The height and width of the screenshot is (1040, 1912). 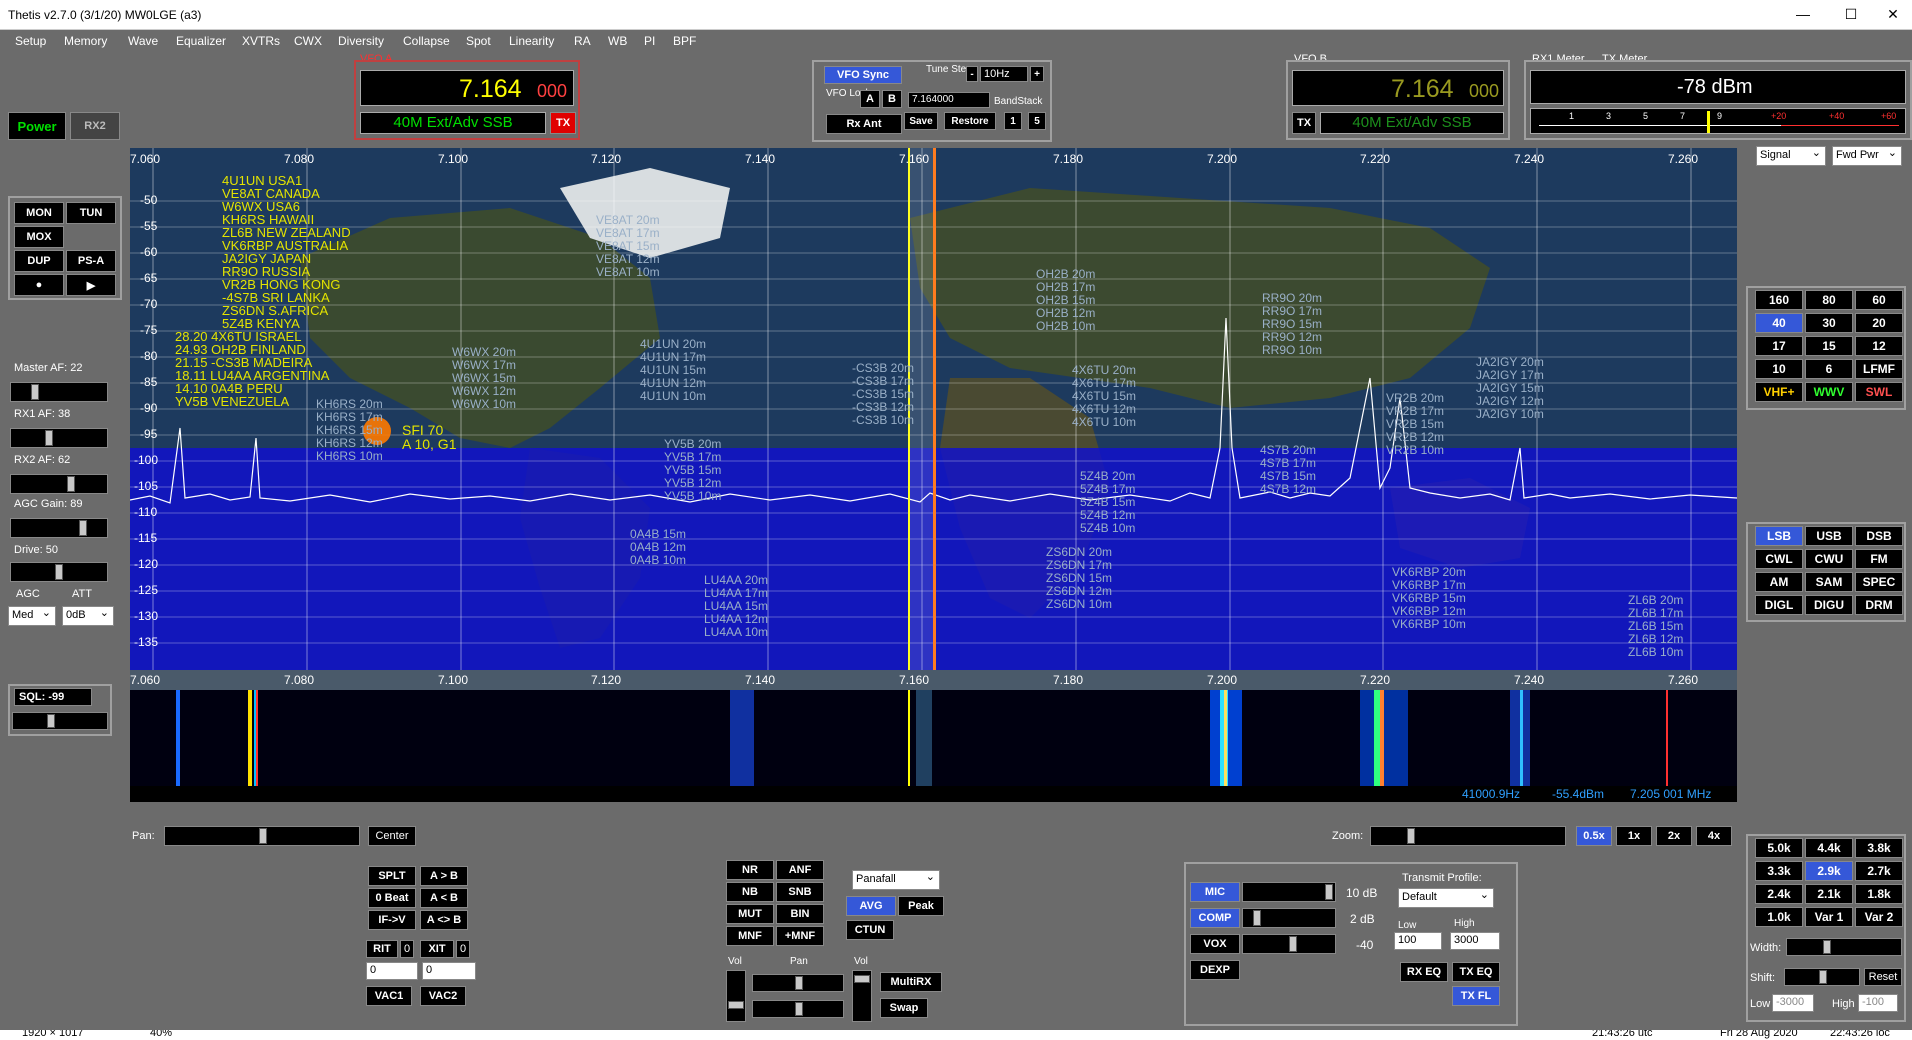 I want to click on rx-meter-select: Signal, so click(x=1791, y=156).